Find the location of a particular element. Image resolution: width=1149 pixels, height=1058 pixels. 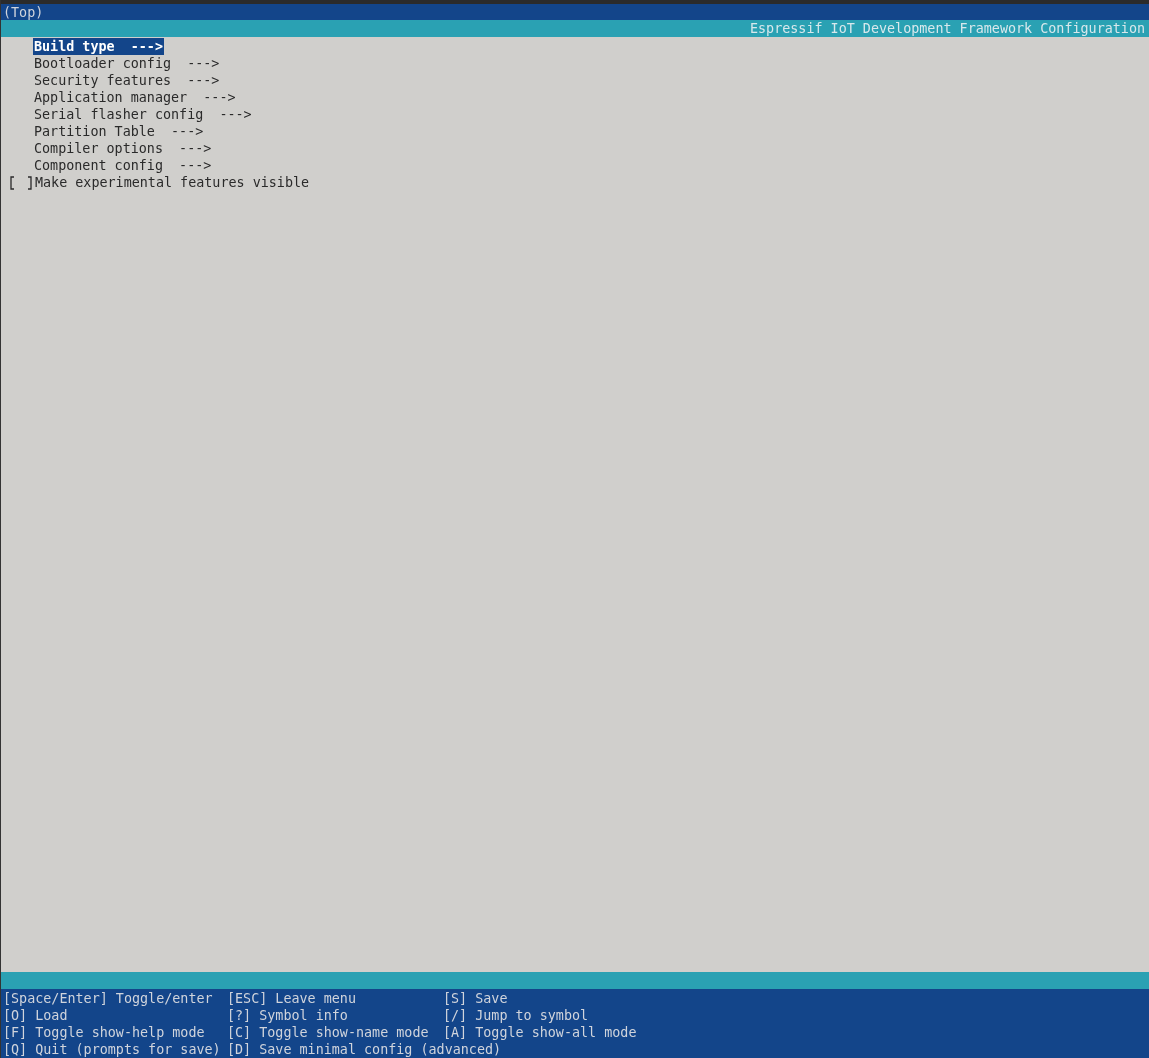

shortcut-hint: [O] Load is located at coordinates (36, 1015).